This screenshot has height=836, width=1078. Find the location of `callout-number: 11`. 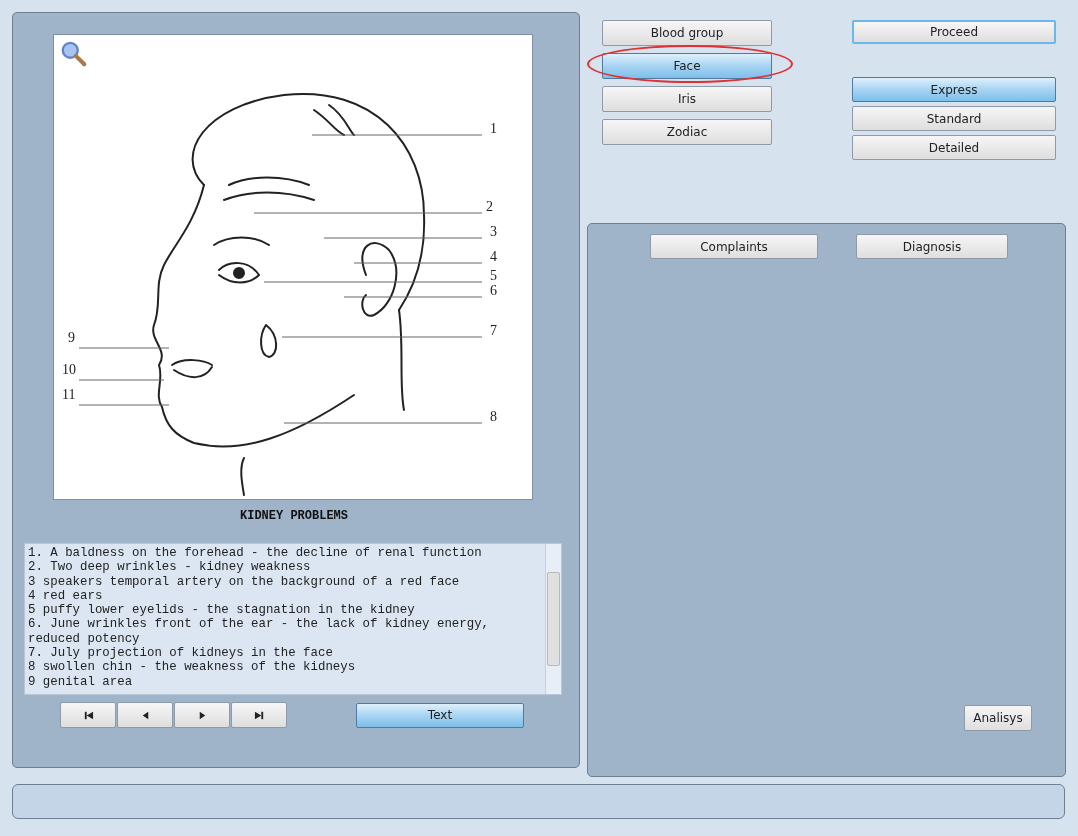

callout-number: 11 is located at coordinates (69, 394).